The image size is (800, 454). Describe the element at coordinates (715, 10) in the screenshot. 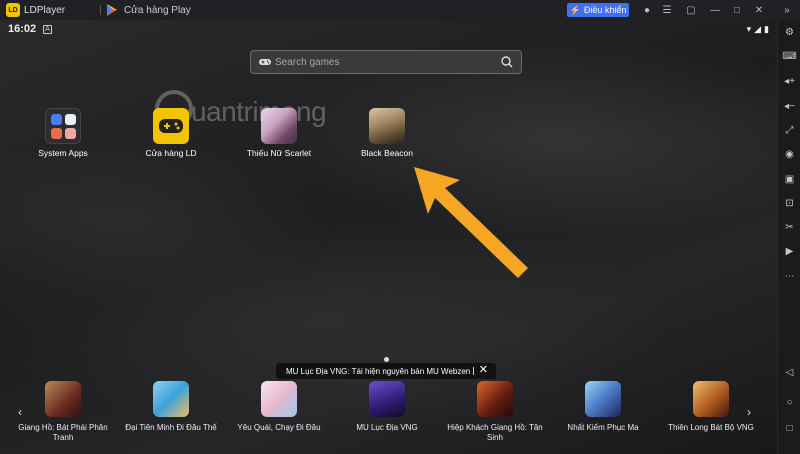

I see `minimize-icon: —` at that location.